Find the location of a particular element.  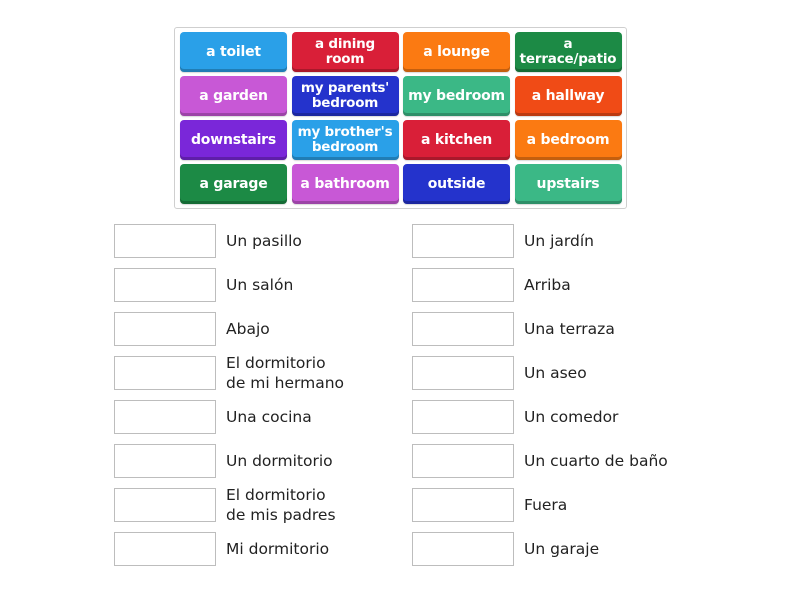

target-label: Un cuarto de baño is located at coordinates (596, 461).